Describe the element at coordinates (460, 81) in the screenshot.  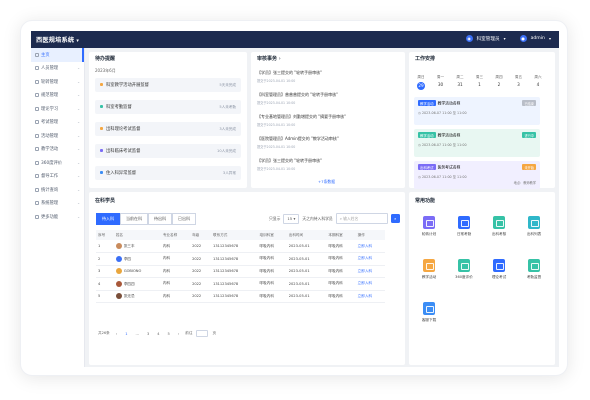
I see `week-day: 周二 31` at that location.